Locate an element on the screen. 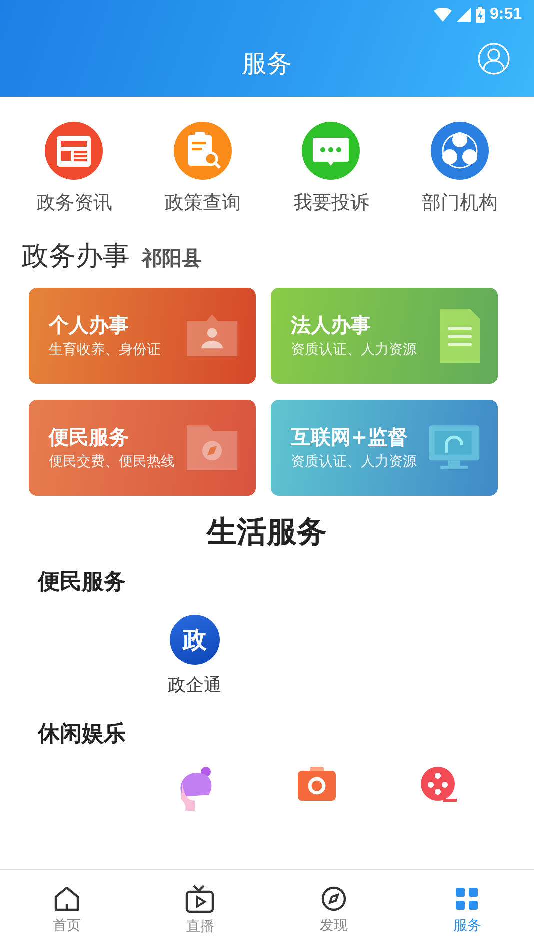 The image size is (534, 950). three-circles-icon is located at coordinates (459, 151).